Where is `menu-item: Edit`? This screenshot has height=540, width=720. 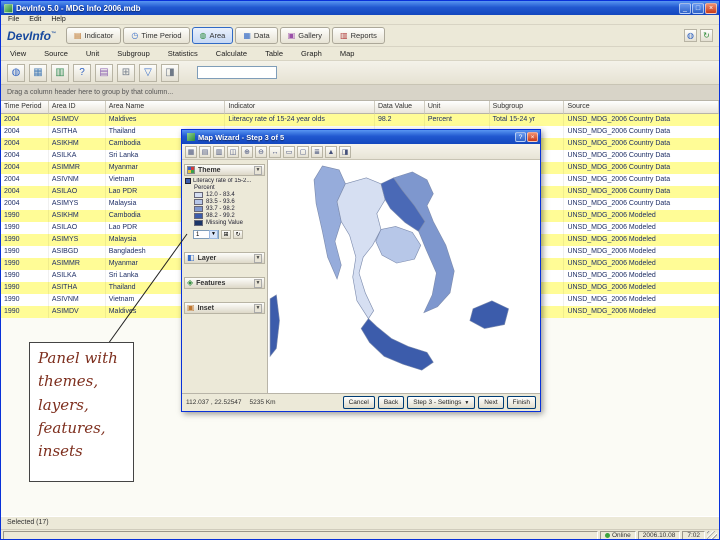
menu-item: Edit is located at coordinates (35, 19).